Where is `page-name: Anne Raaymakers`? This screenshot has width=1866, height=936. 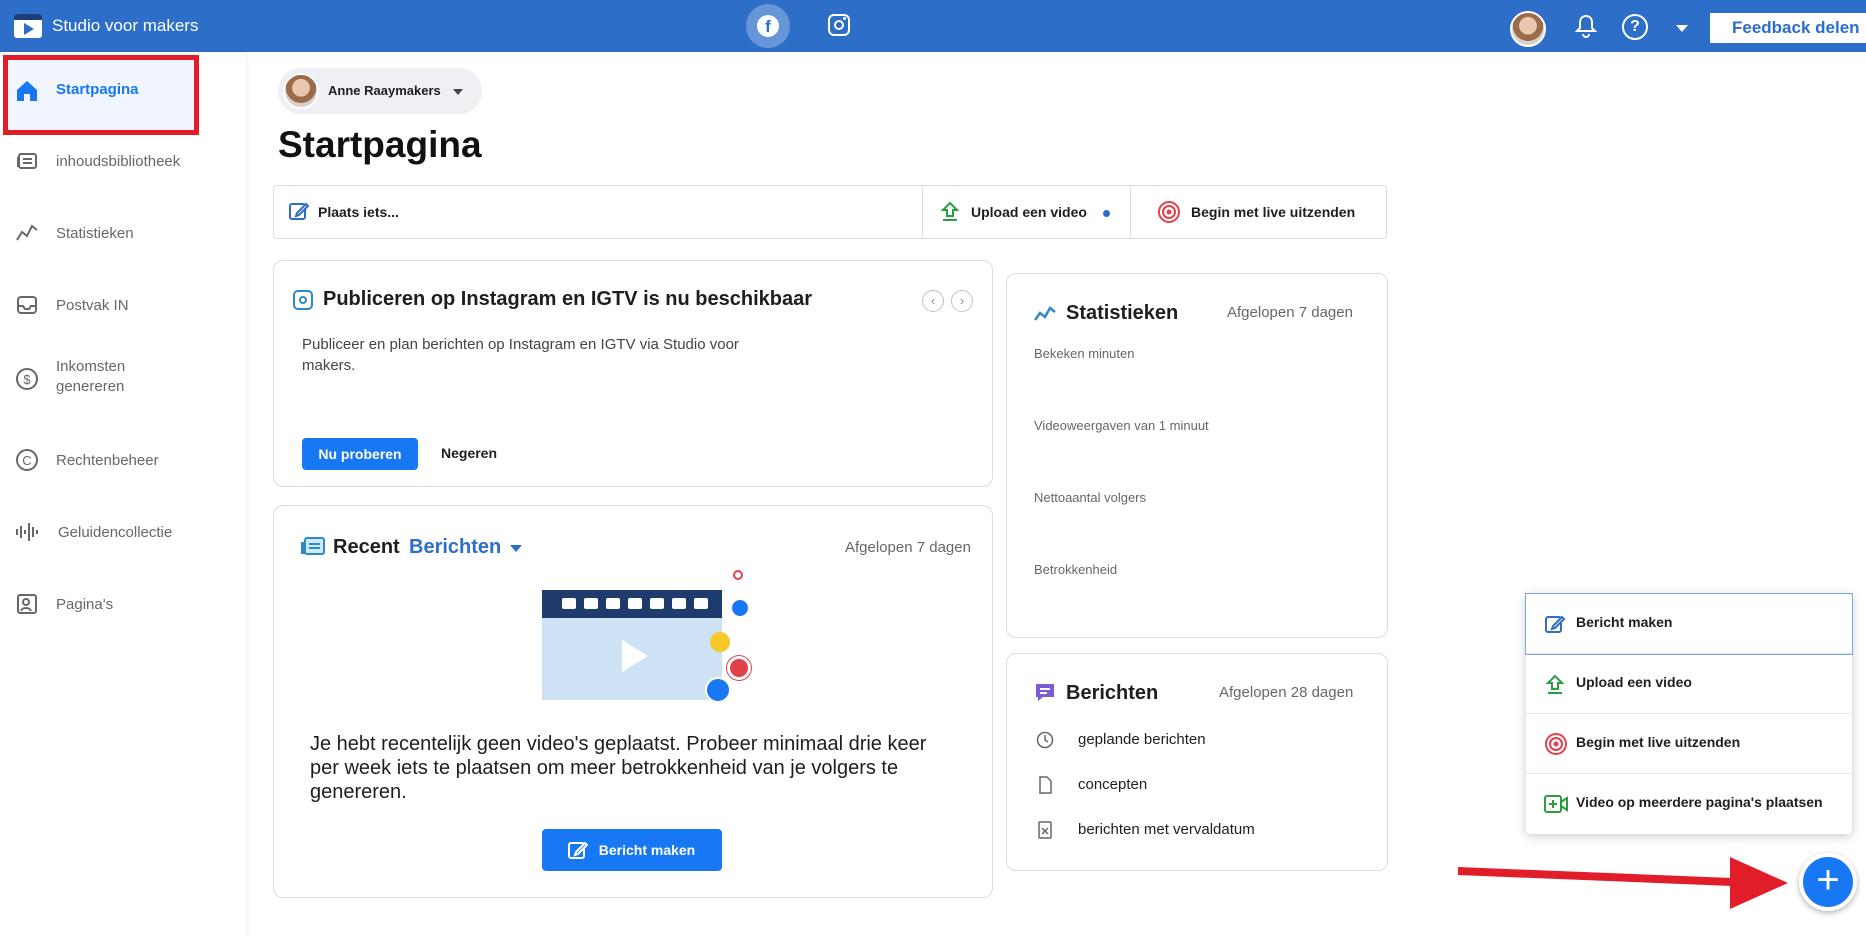 page-name: Anne Raaymakers is located at coordinates (384, 90).